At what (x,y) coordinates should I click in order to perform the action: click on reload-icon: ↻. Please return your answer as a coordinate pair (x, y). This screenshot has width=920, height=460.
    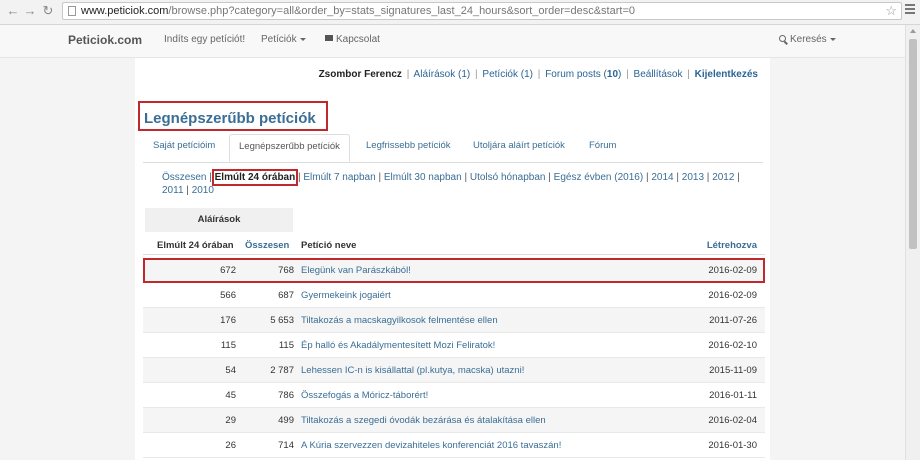
    Looking at the image, I should click on (48, 11).